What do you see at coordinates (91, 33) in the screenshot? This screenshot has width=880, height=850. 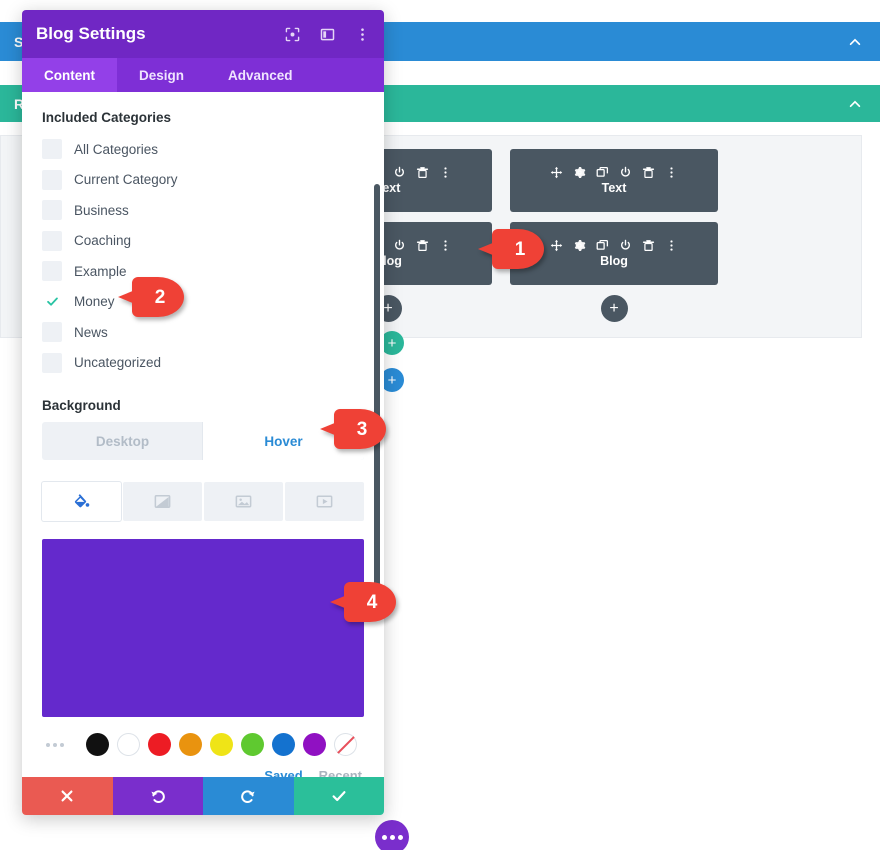 I see `page-title: Blog Settings` at bounding box center [91, 33].